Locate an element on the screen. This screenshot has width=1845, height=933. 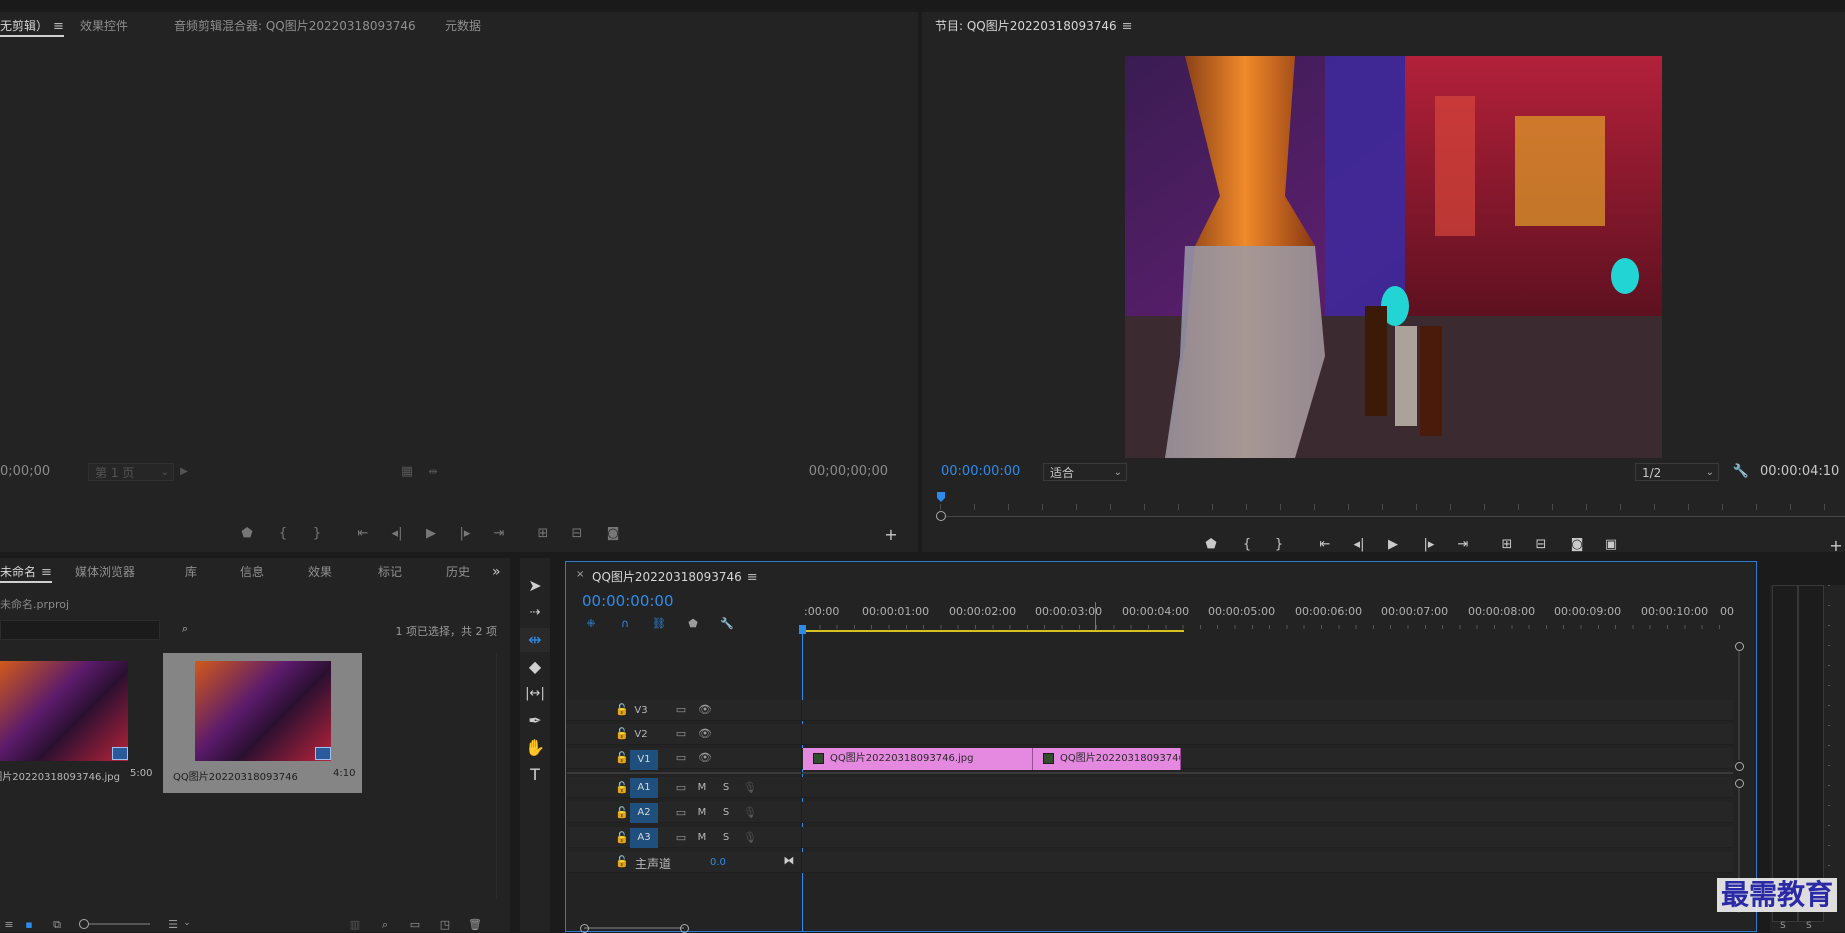
step-forward-icon: |▸ is located at coordinates (465, 534).